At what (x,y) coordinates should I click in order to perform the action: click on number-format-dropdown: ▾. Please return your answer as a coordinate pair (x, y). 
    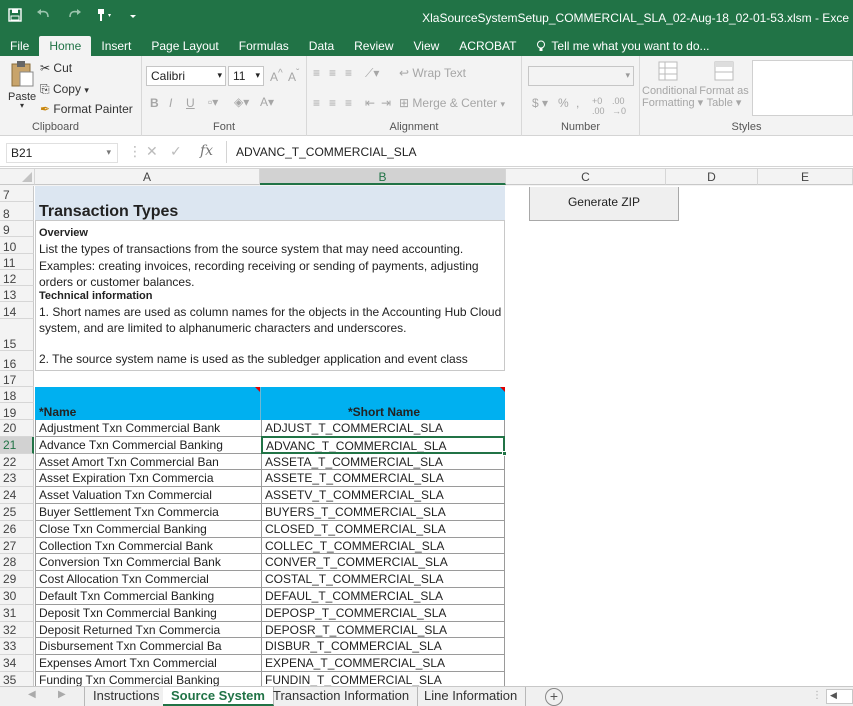
    Looking at the image, I should click on (581, 76).